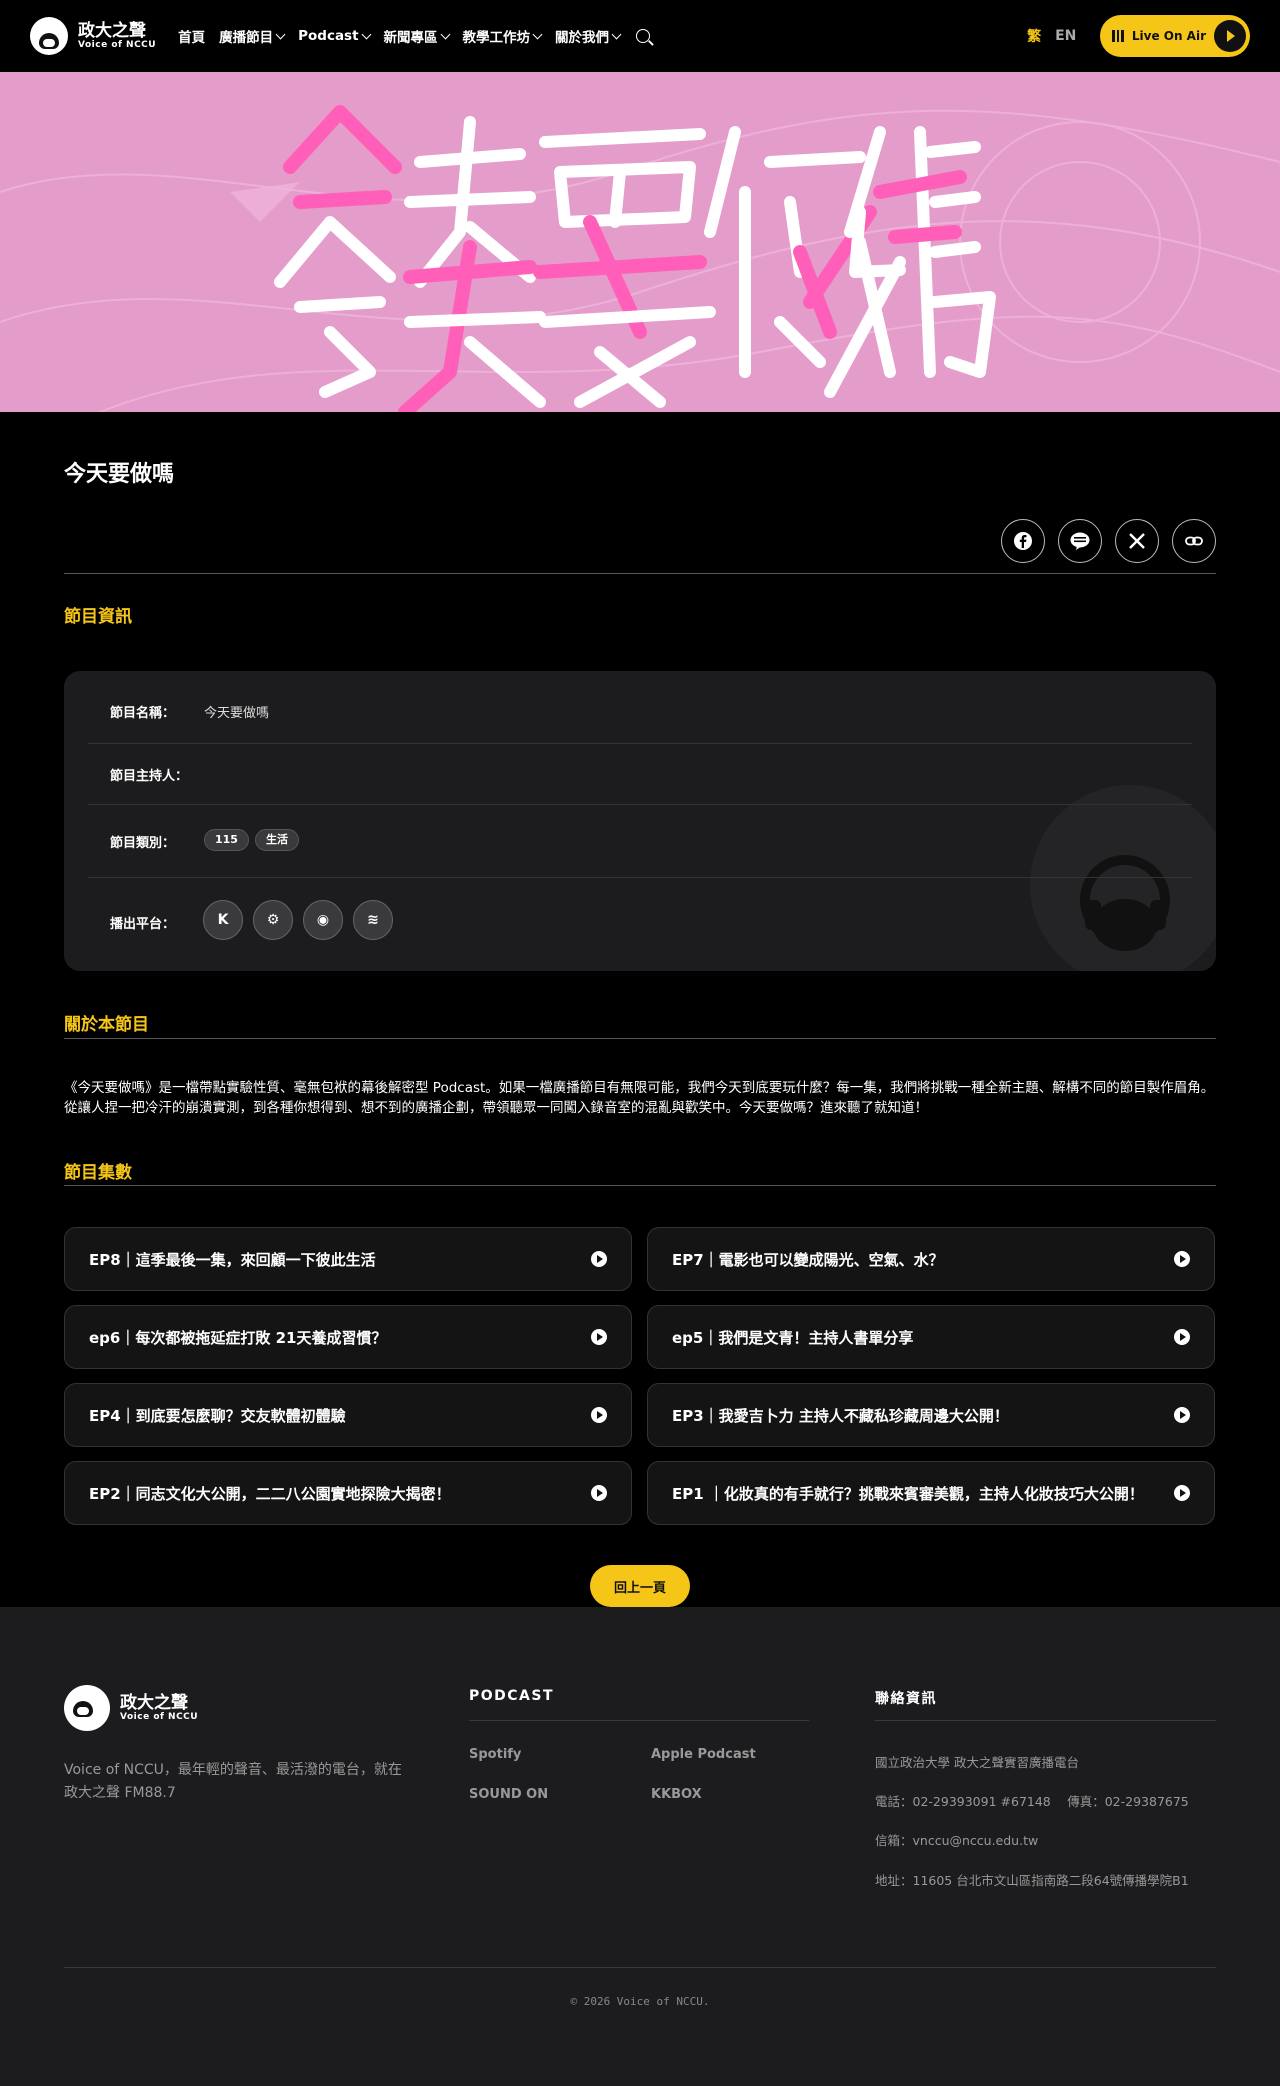 This screenshot has height=2086, width=1280. I want to click on kkbox-icon: K, so click(223, 920).